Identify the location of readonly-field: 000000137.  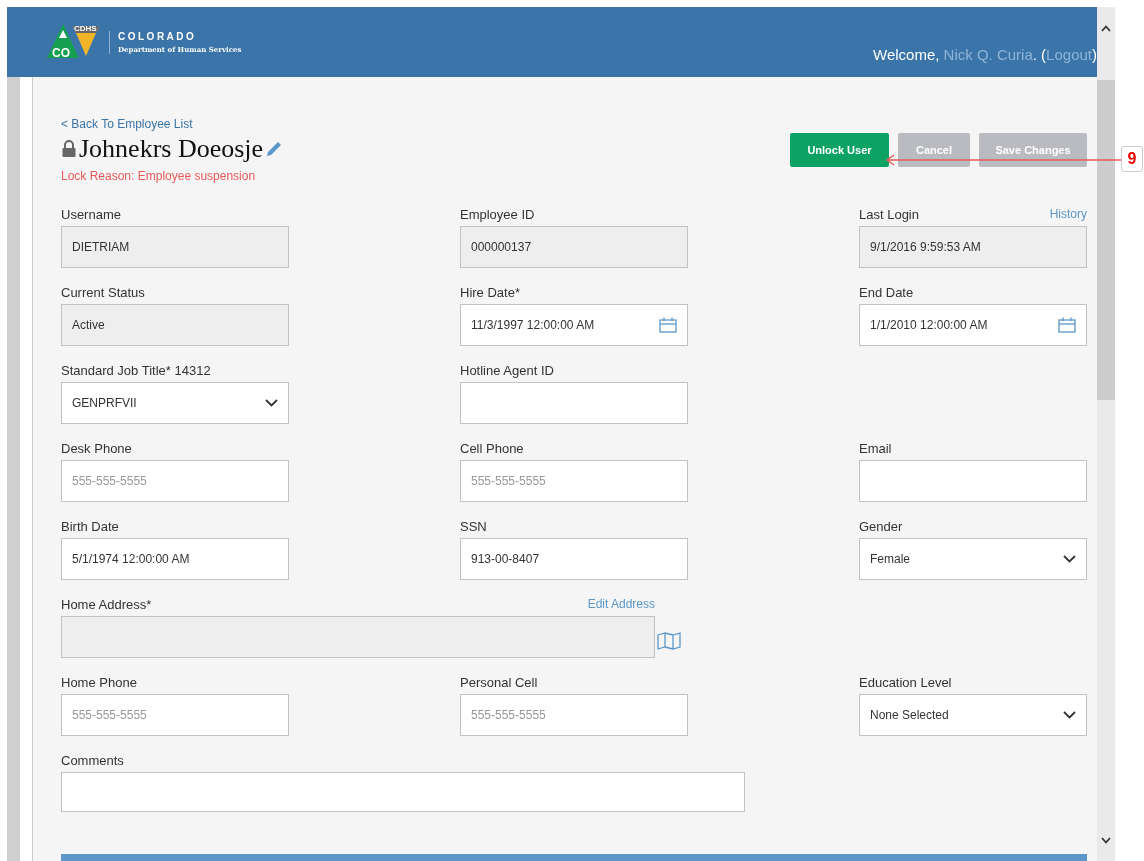
(574, 247).